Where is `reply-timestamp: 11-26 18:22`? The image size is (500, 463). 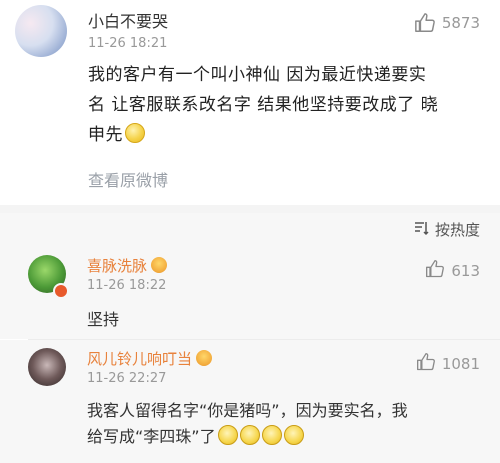
reply-timestamp: 11-26 18:22 is located at coordinates (127, 285).